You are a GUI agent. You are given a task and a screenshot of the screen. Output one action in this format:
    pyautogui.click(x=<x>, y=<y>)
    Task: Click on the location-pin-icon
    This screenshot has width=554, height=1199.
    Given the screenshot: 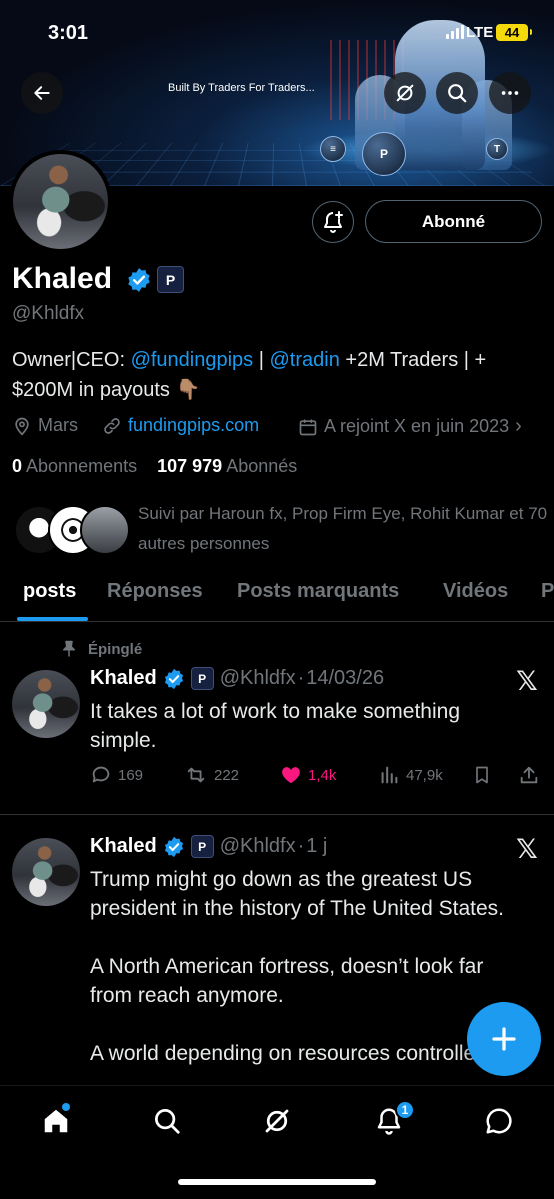 What is the action you would take?
    pyautogui.click(x=22, y=426)
    